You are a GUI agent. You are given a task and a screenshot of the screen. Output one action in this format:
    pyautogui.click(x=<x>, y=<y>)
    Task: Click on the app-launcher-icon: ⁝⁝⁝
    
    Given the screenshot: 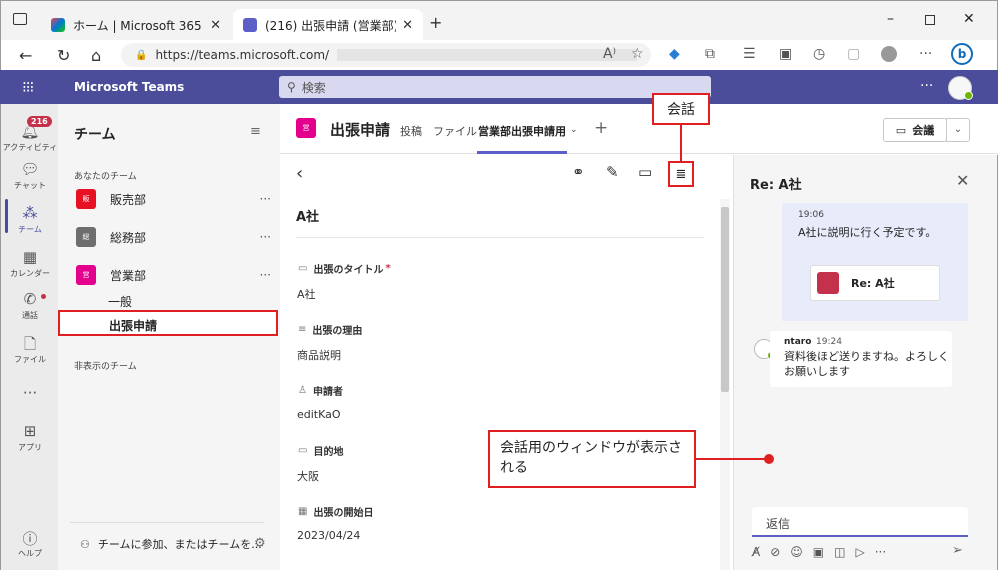 What is the action you would take?
    pyautogui.click(x=28, y=87)
    